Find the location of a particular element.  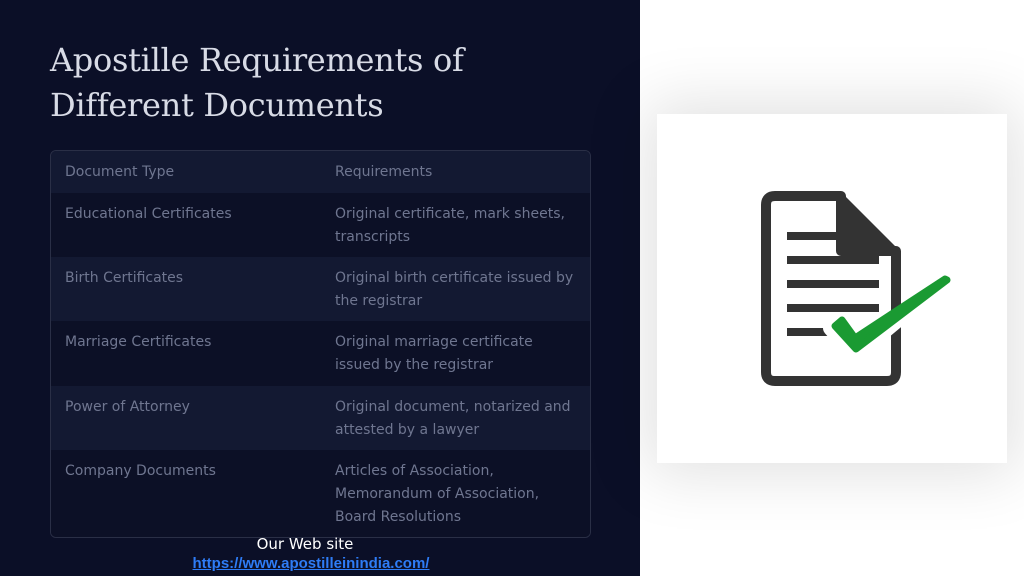

table-cell-document-type: Power of Attorney is located at coordinates (127, 407).